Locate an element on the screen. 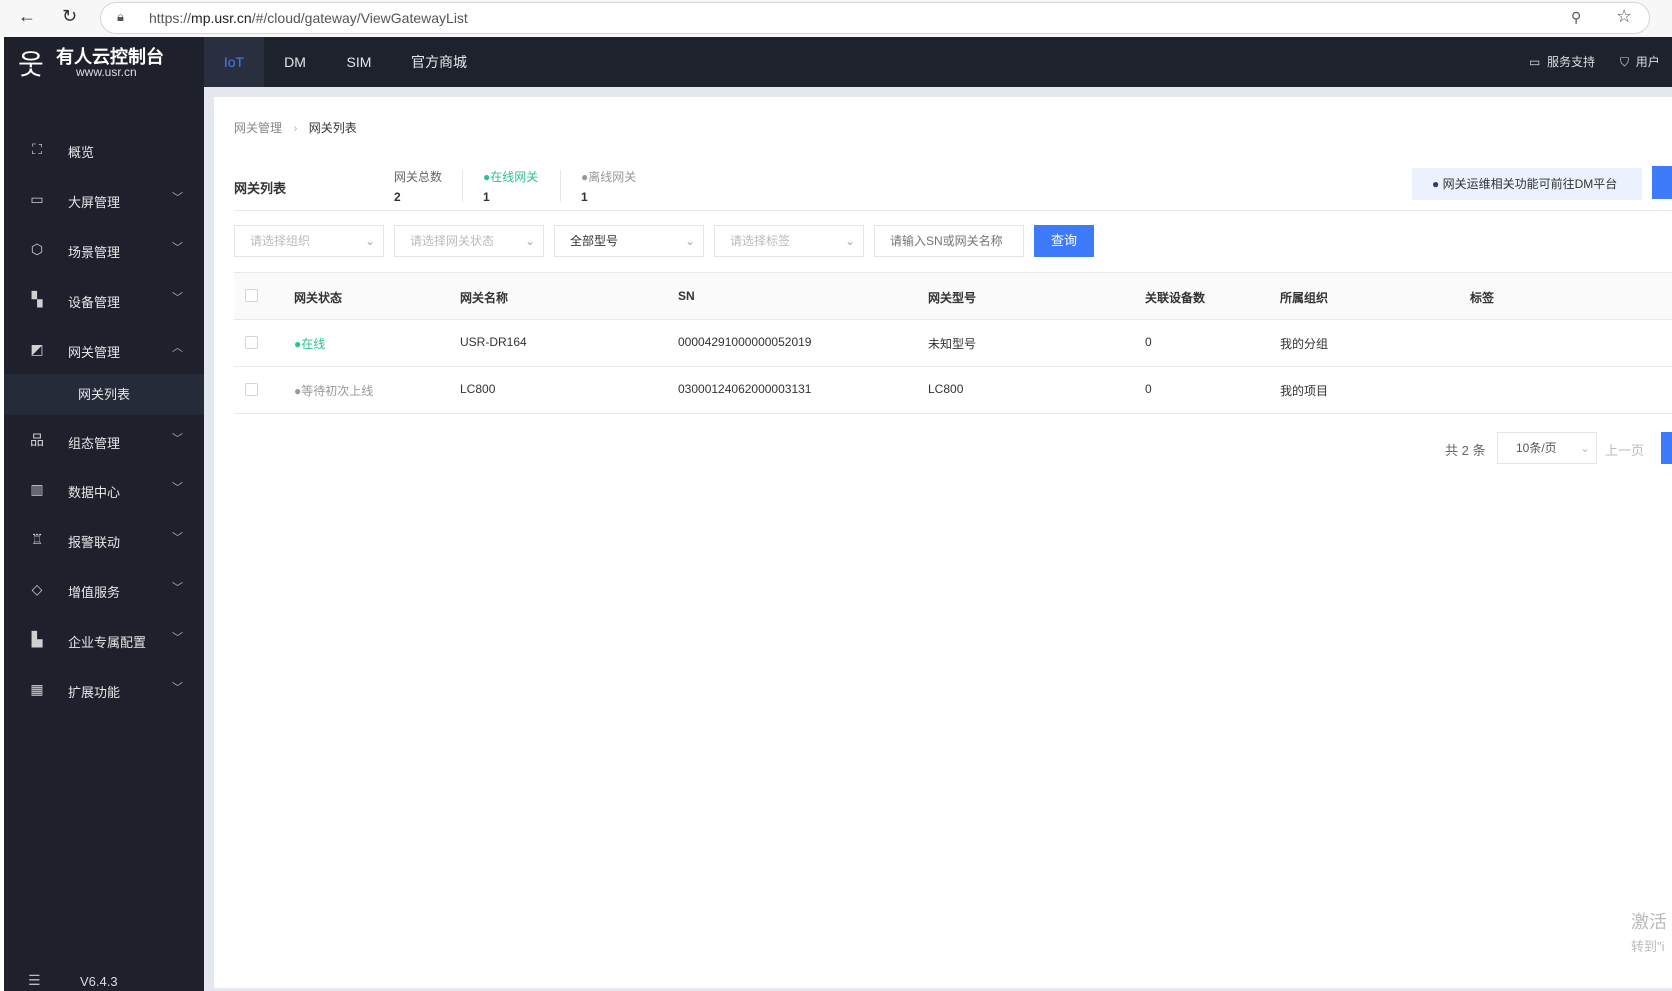 This screenshot has height=991, width=1672. url-host: mp.usr.cn is located at coordinates (221, 18).